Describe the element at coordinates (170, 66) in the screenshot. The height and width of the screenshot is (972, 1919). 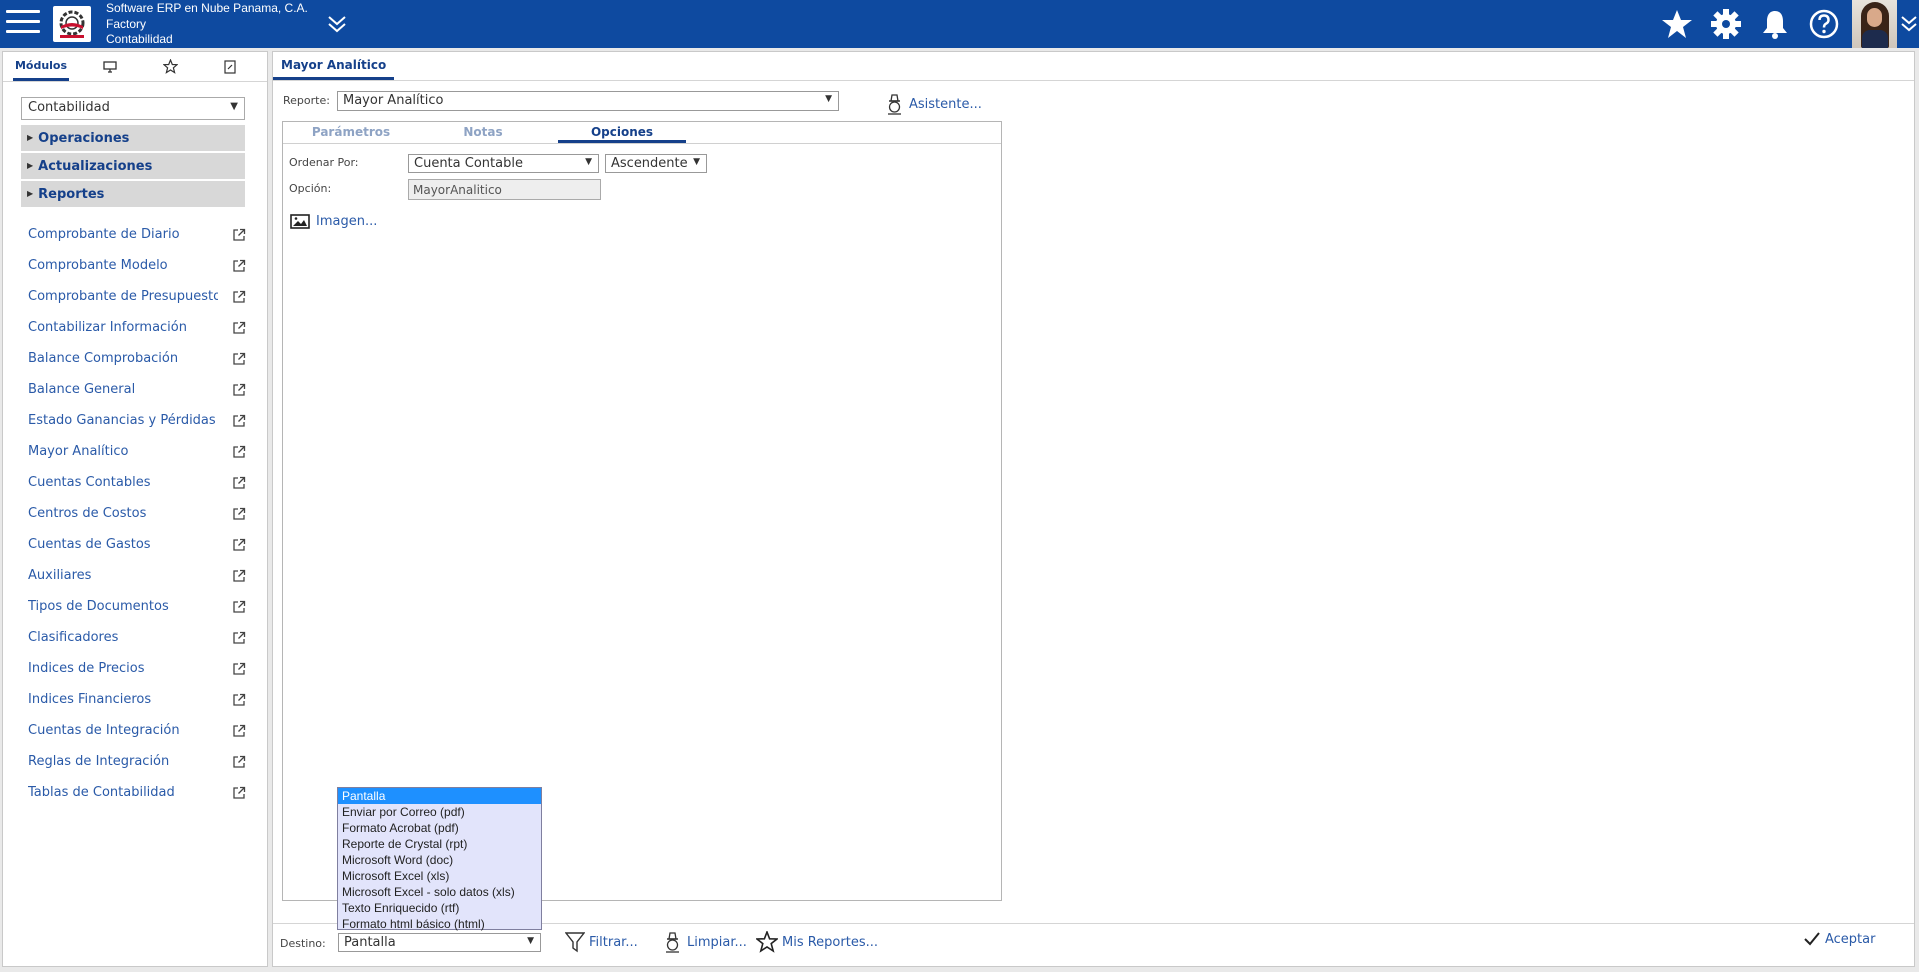
I see `favorites-star-icon` at that location.